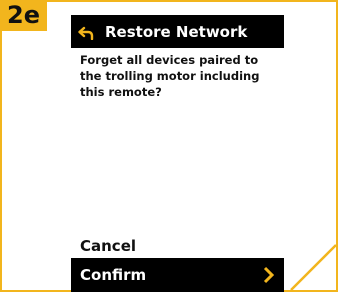 Image resolution: width=338 pixels, height=292 pixels. What do you see at coordinates (113, 275) in the screenshot?
I see `confirm-label: Confirm` at bounding box center [113, 275].